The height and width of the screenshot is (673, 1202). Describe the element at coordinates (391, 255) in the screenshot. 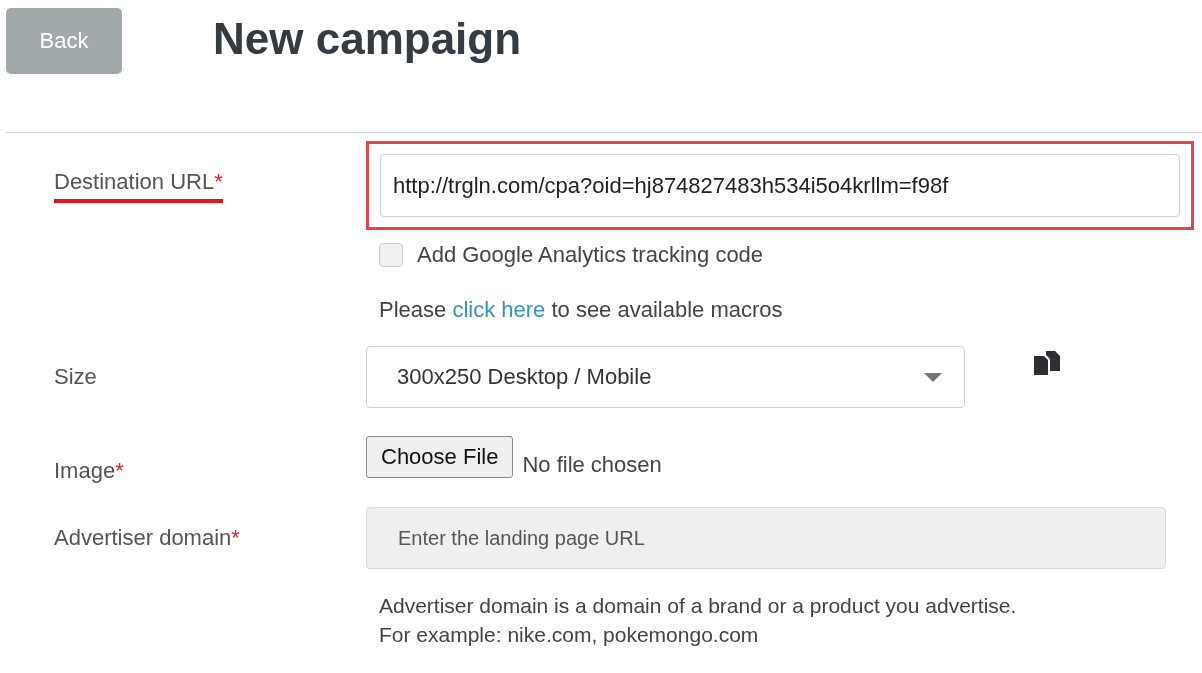

I see `checkbox` at that location.